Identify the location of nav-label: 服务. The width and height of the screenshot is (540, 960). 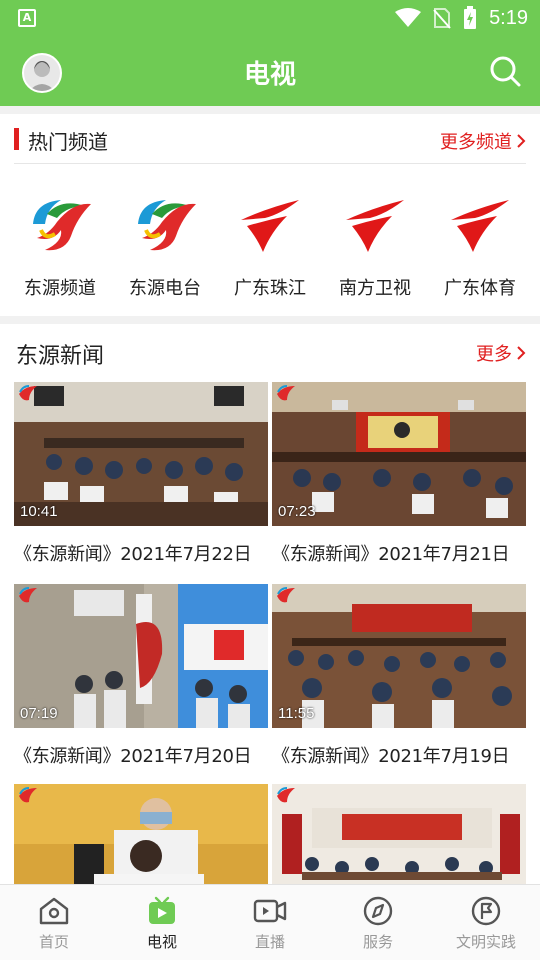
(377, 942).